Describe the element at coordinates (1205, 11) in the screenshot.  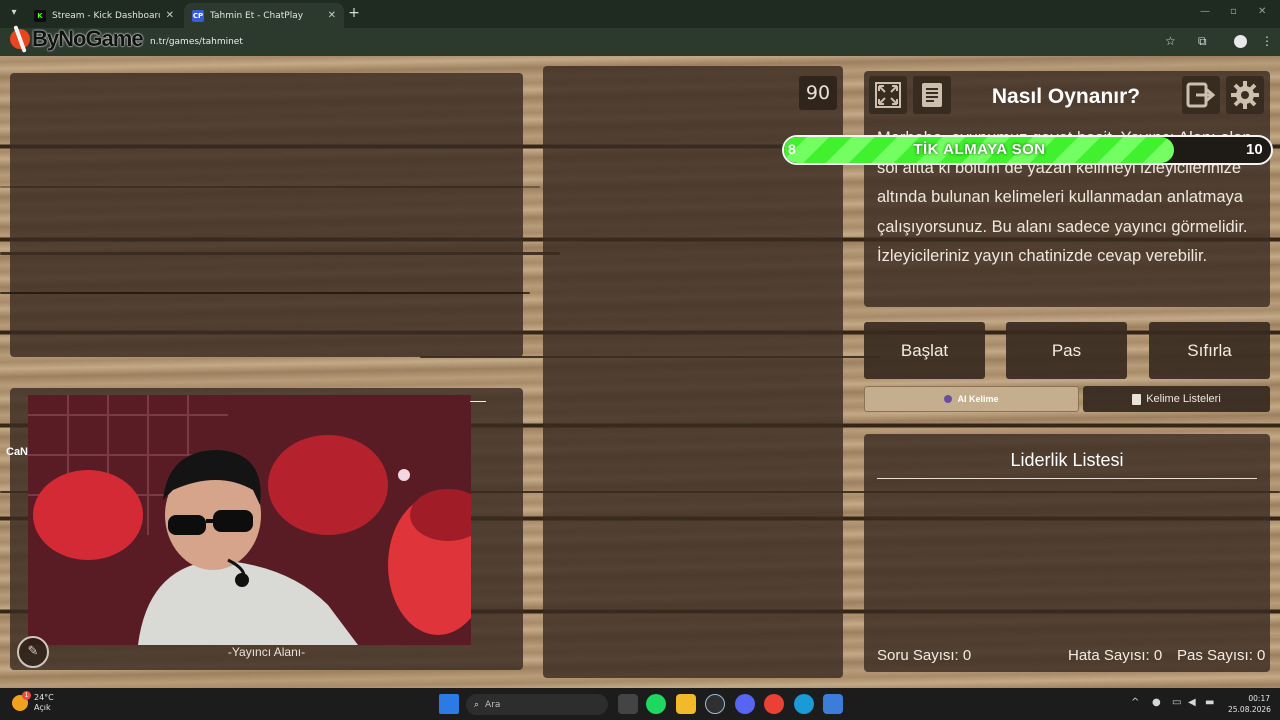
I see `minimize-icon: —` at that location.